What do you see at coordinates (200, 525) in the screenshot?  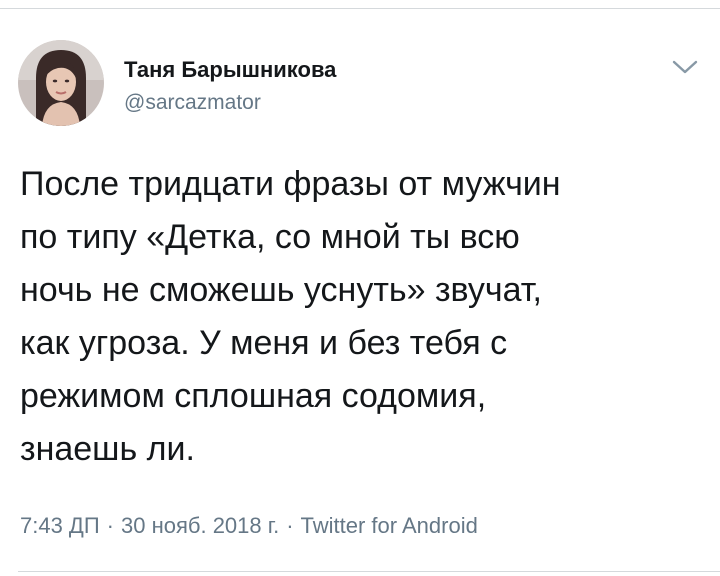 I see `tweet-date: 30 нояб. 2018 г.` at bounding box center [200, 525].